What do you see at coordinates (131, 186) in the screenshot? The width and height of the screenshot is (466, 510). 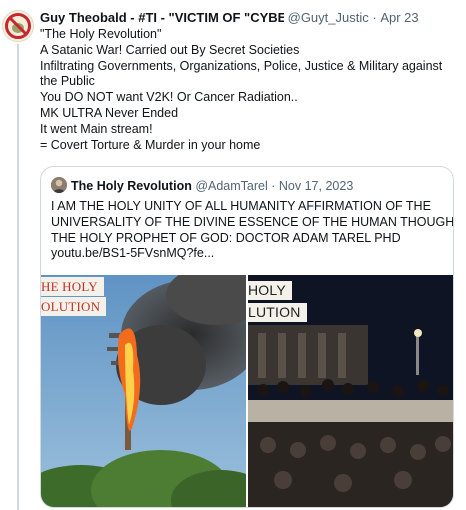 I see `quoted-author-name: The Holy Revolution` at bounding box center [131, 186].